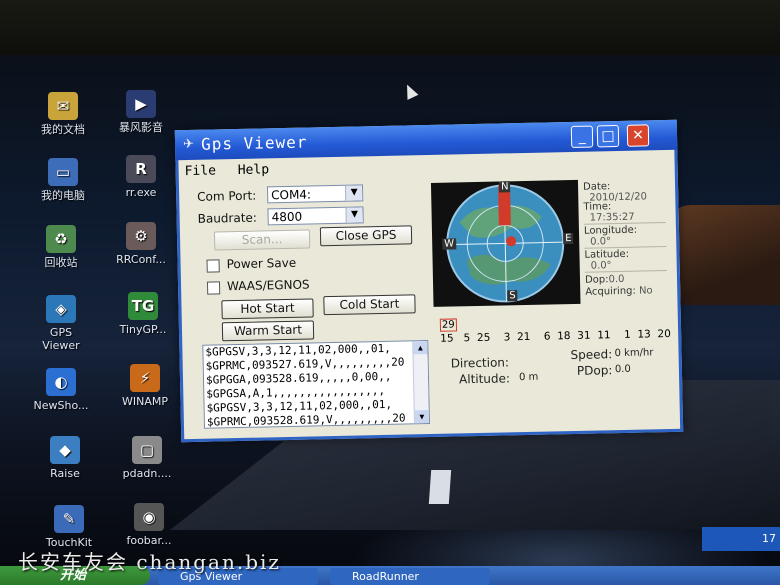 This screenshot has width=780, height=585. I want to click on info-latitude: Latitude: 0.0°, so click(606, 260).